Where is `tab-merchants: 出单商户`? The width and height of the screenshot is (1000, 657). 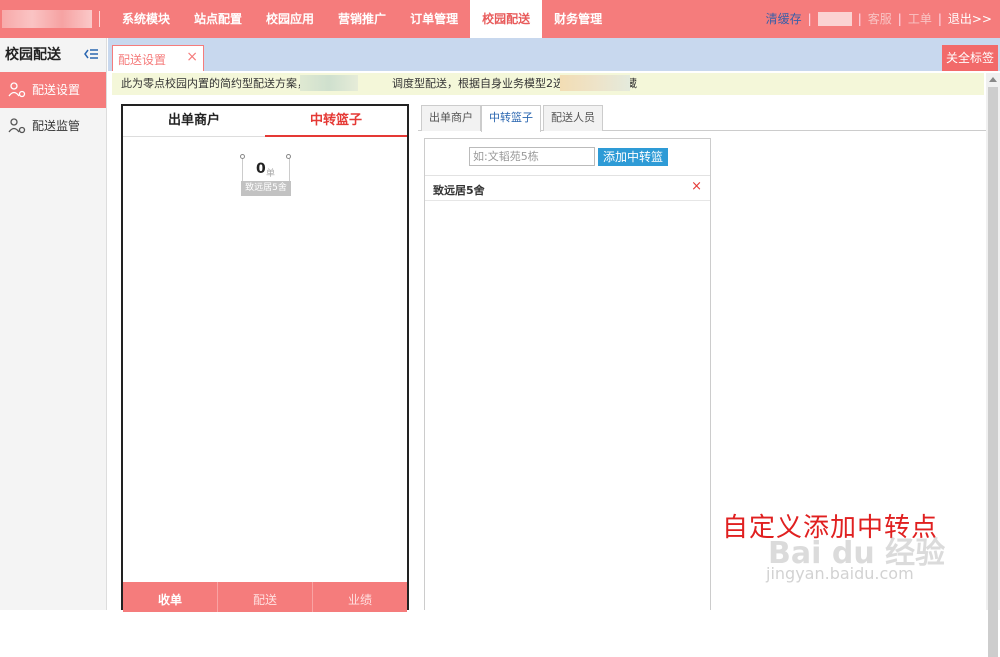 tab-merchants: 出单商户 is located at coordinates (451, 118).